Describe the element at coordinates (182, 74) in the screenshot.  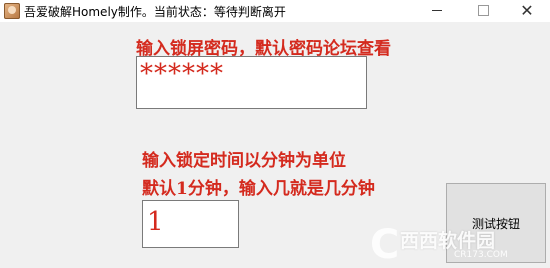
I see `password-value: ******` at that location.